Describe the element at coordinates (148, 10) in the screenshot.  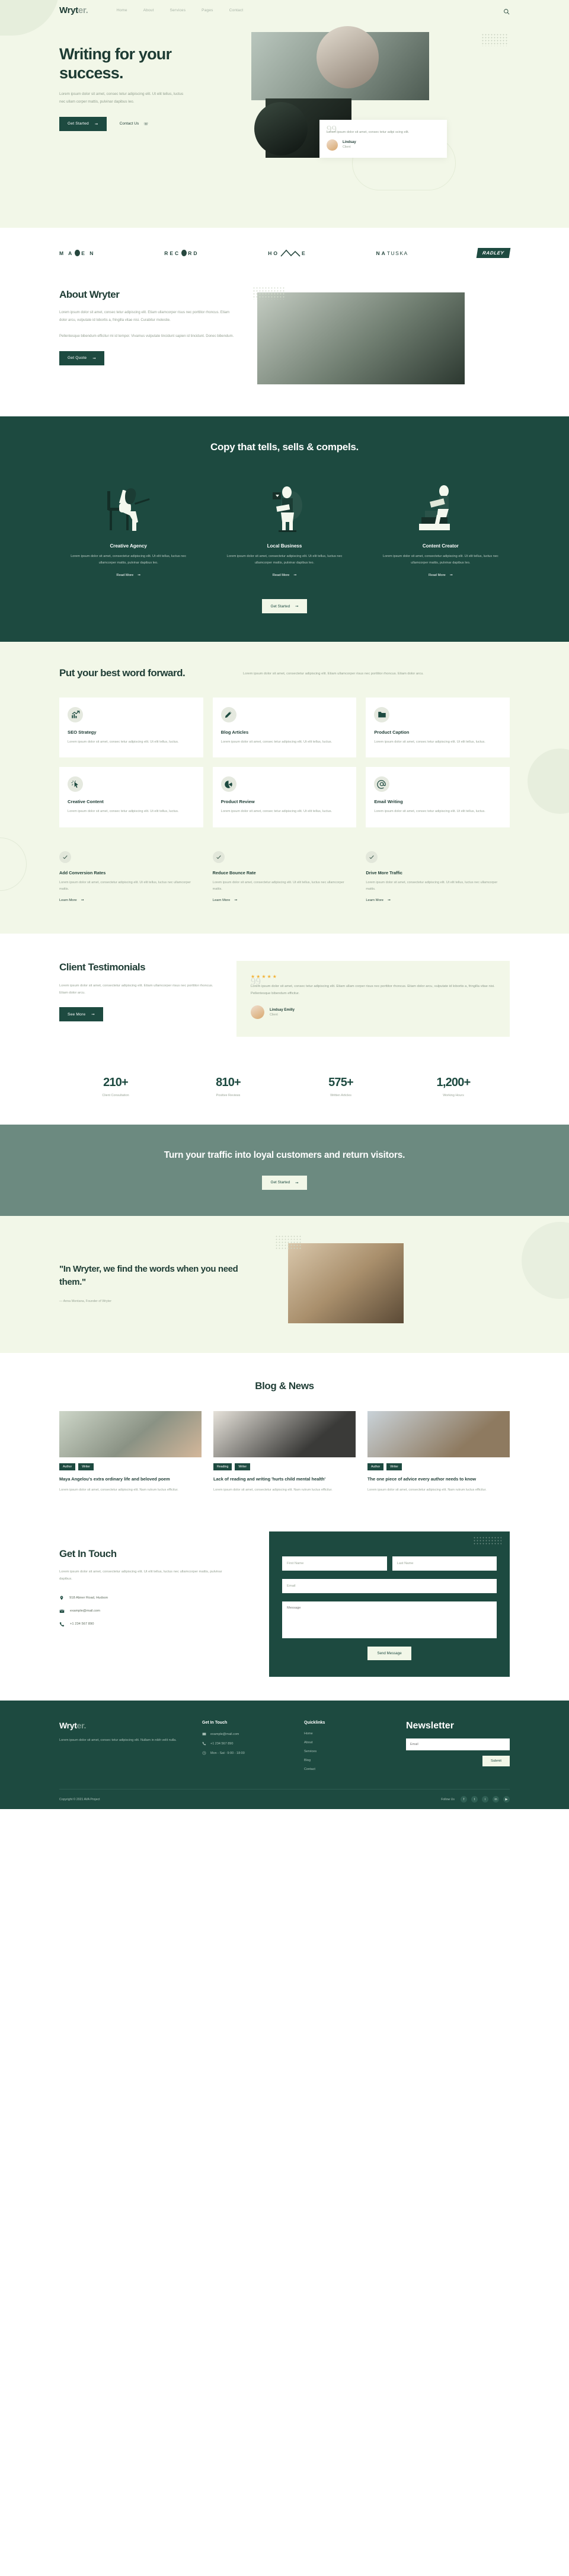
I see `nav-item-about: About` at that location.